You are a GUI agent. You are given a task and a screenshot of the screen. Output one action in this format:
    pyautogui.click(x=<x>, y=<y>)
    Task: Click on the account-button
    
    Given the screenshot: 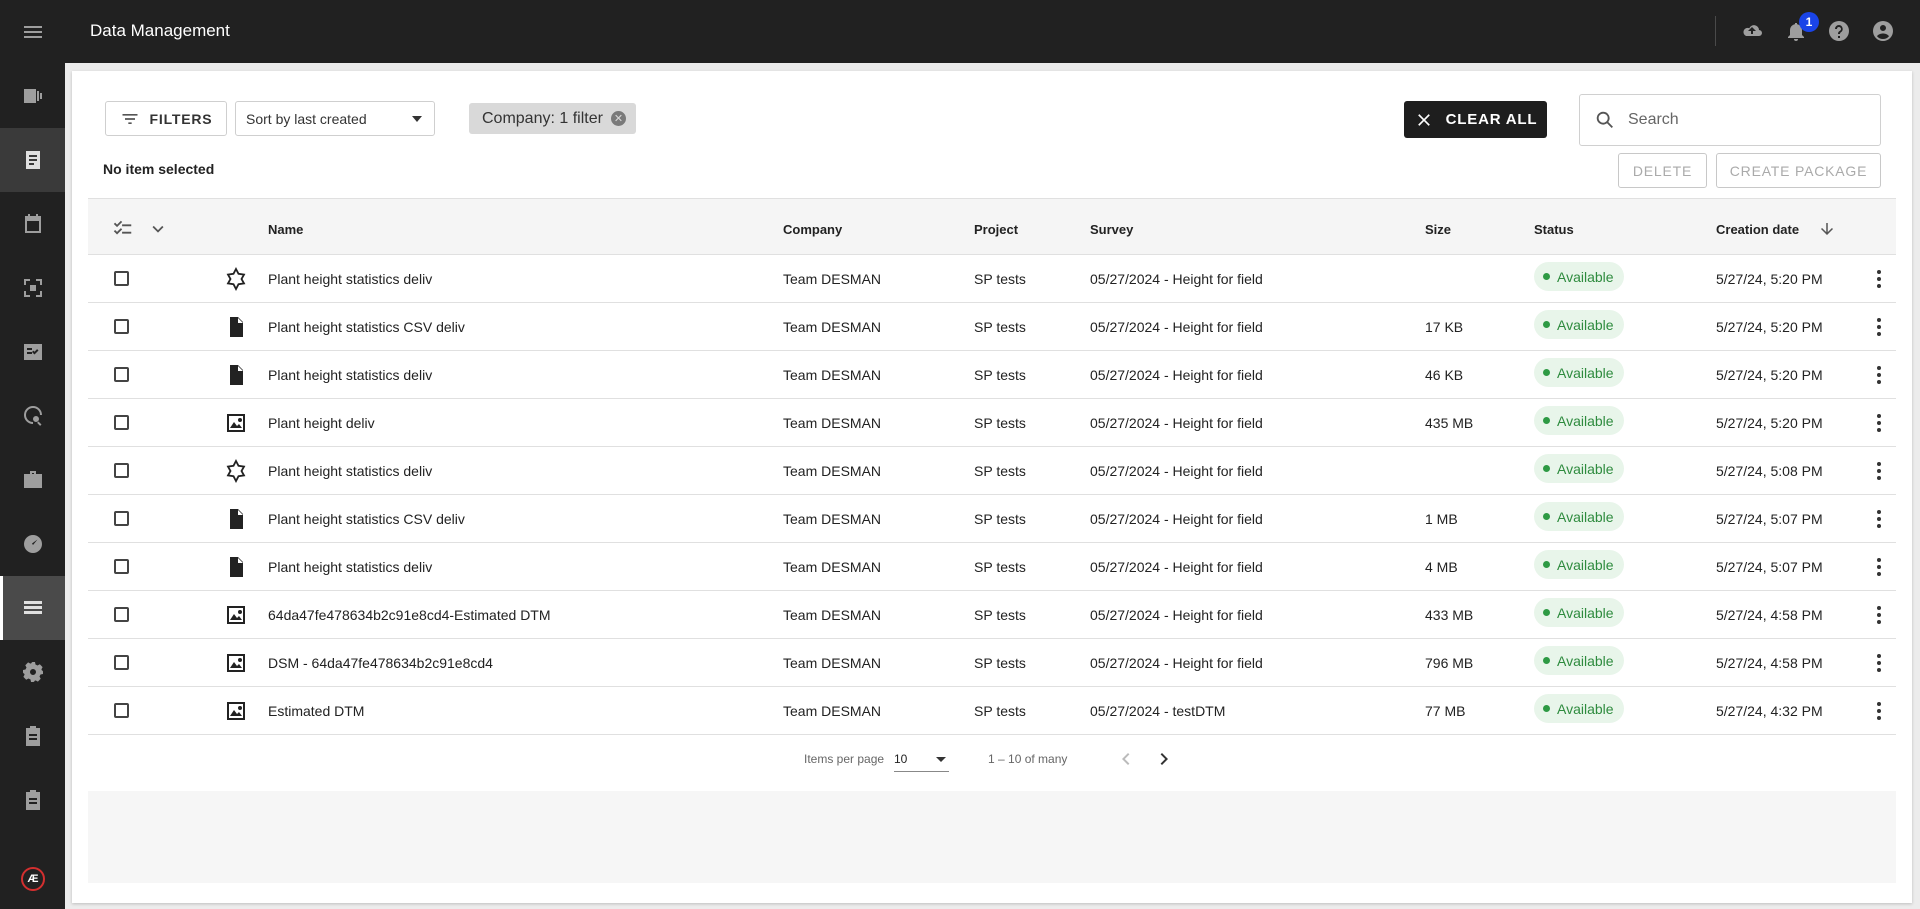 What is the action you would take?
    pyautogui.click(x=1883, y=31)
    